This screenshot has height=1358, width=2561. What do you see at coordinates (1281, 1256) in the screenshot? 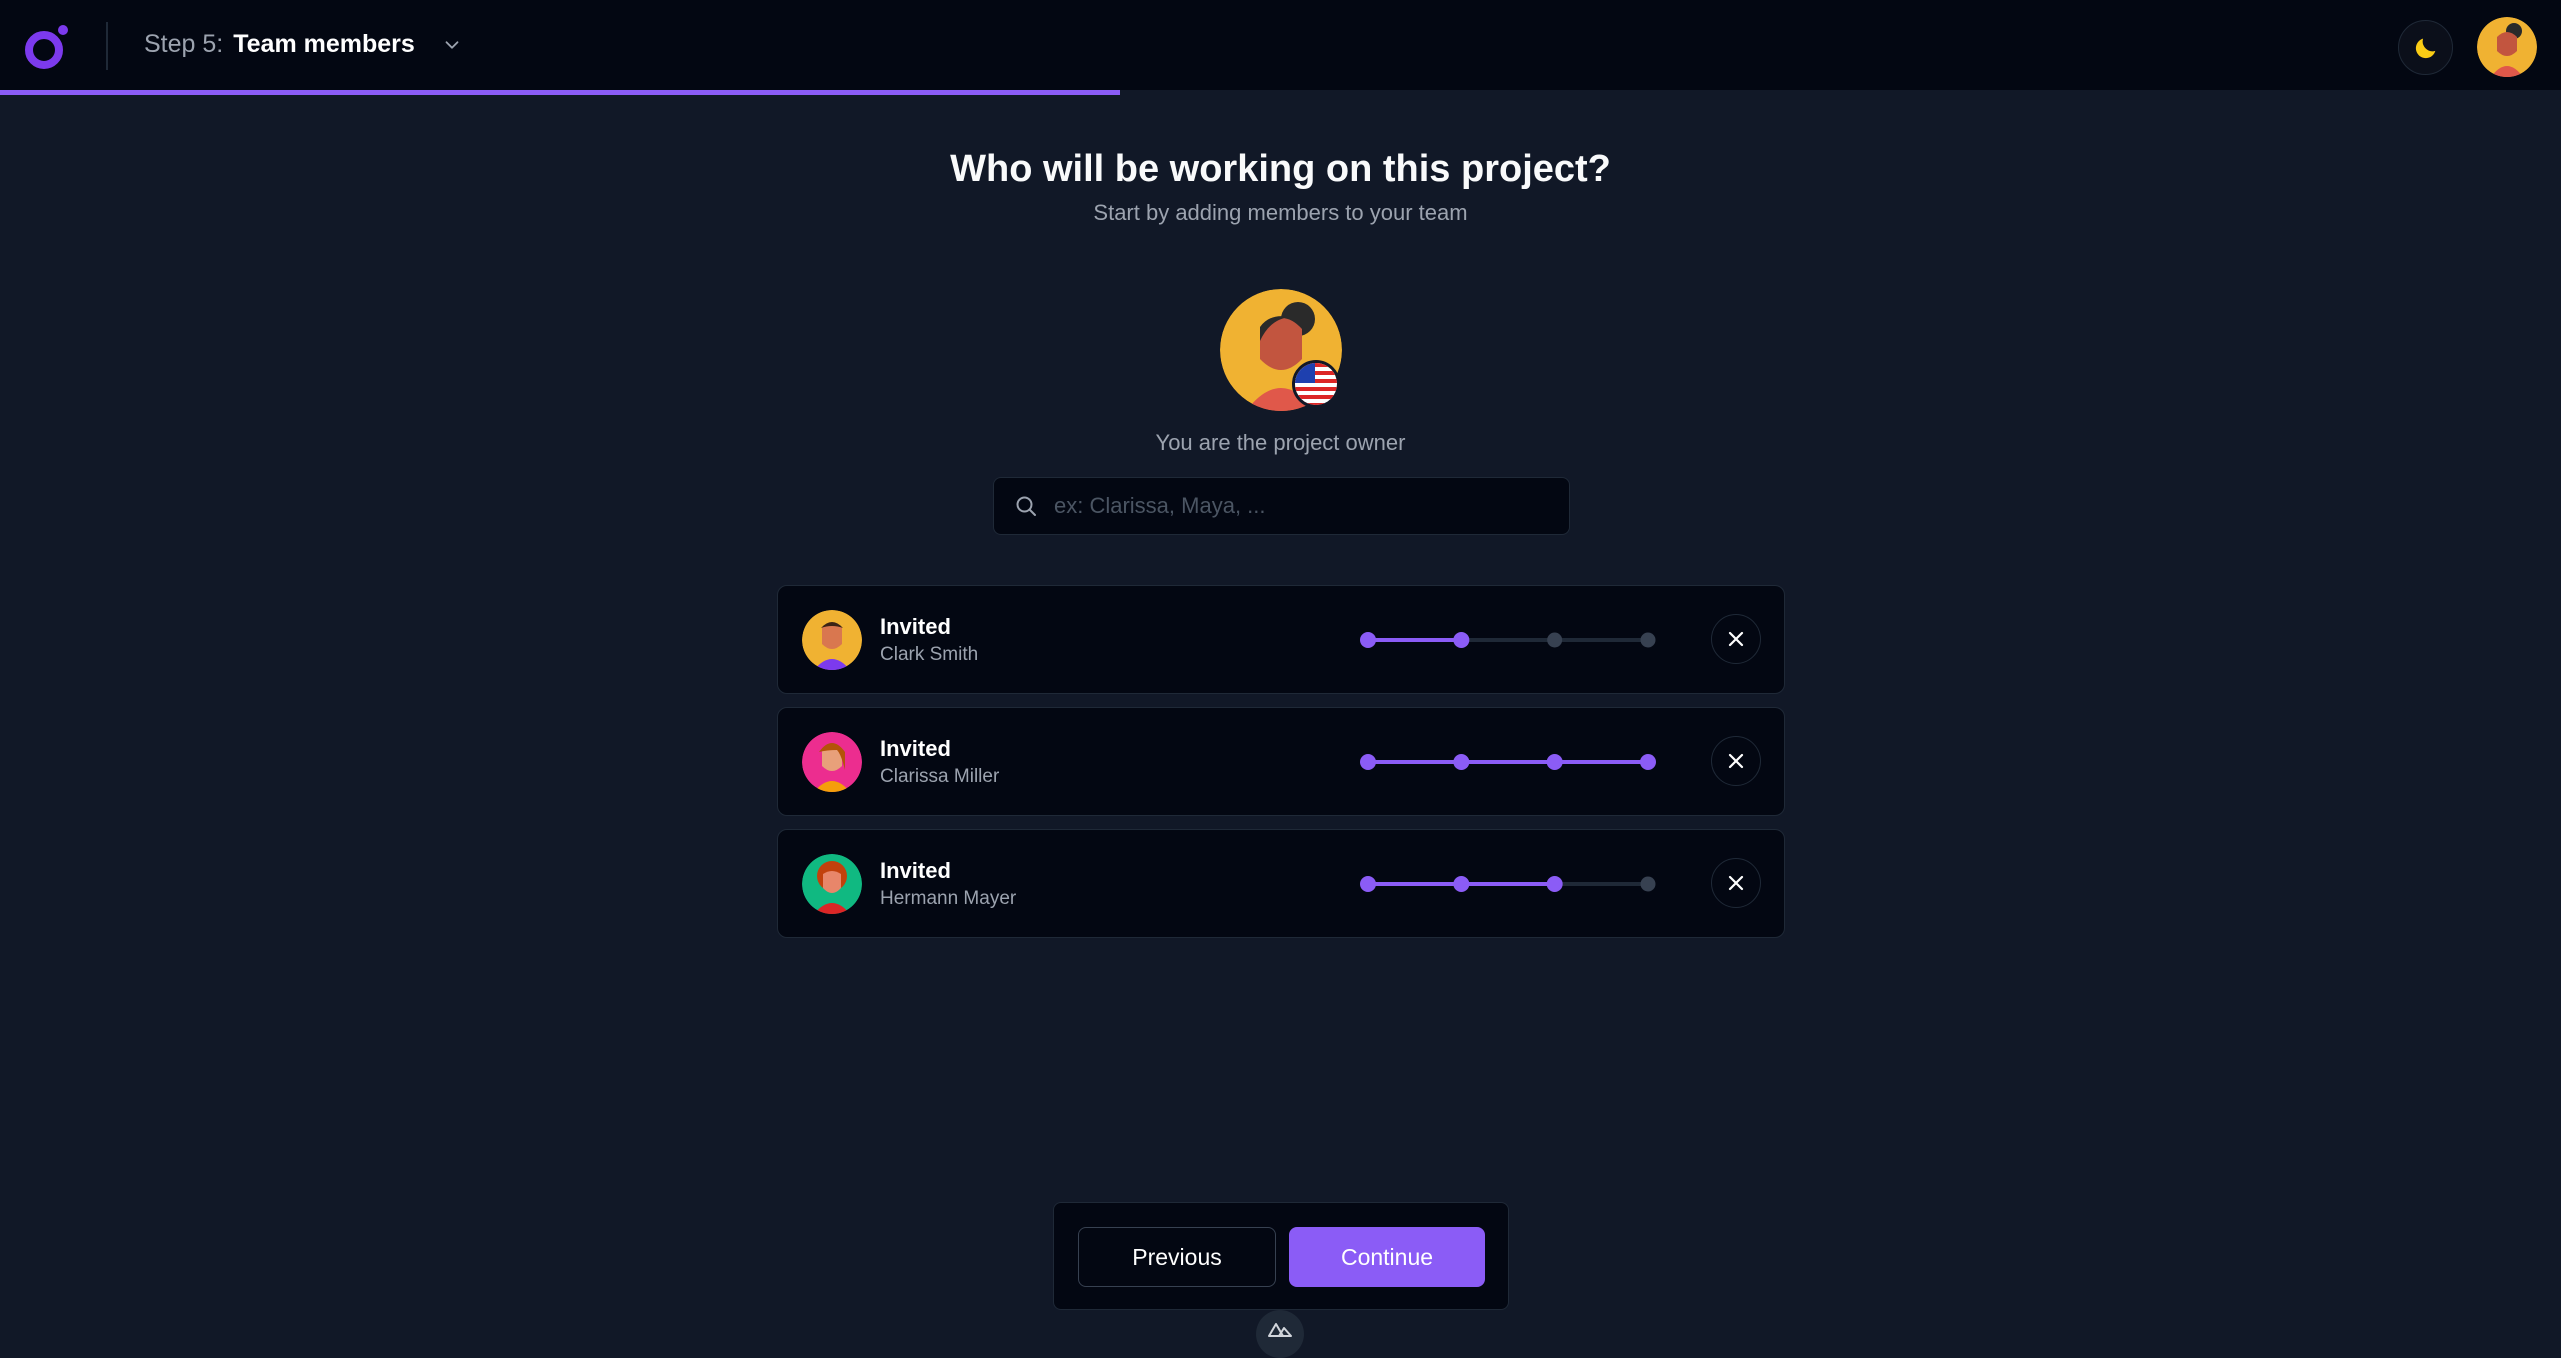
I see `step-navigation: Previous Continue` at bounding box center [1281, 1256].